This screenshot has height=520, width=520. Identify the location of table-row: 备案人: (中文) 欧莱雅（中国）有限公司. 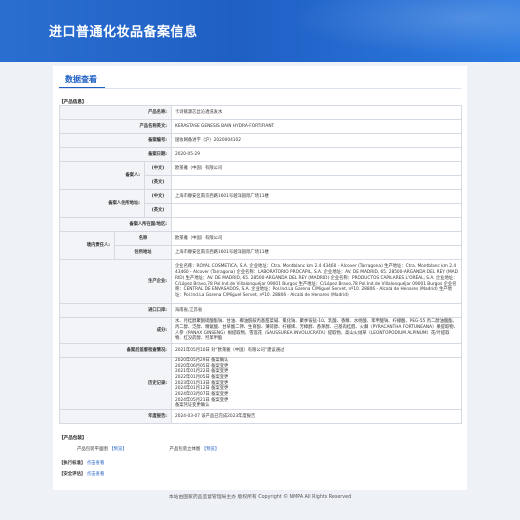
(260, 175).